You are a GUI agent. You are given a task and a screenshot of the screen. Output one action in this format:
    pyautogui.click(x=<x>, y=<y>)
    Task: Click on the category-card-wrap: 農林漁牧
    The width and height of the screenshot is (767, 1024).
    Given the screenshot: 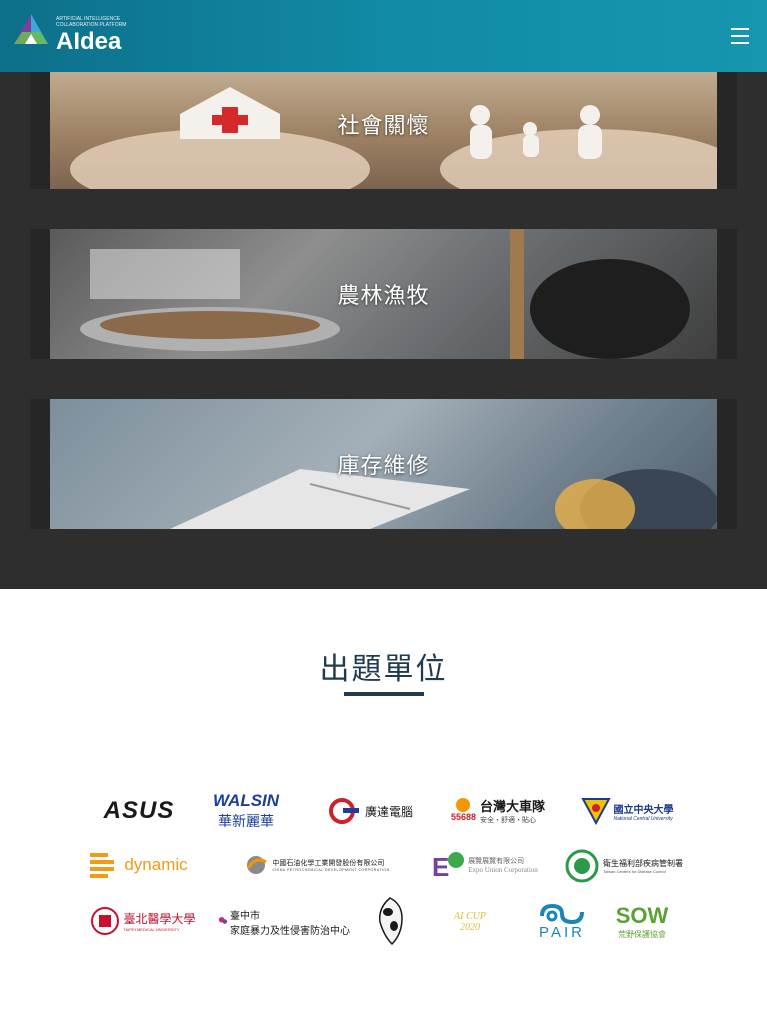 What is the action you would take?
    pyautogui.click(x=383, y=294)
    